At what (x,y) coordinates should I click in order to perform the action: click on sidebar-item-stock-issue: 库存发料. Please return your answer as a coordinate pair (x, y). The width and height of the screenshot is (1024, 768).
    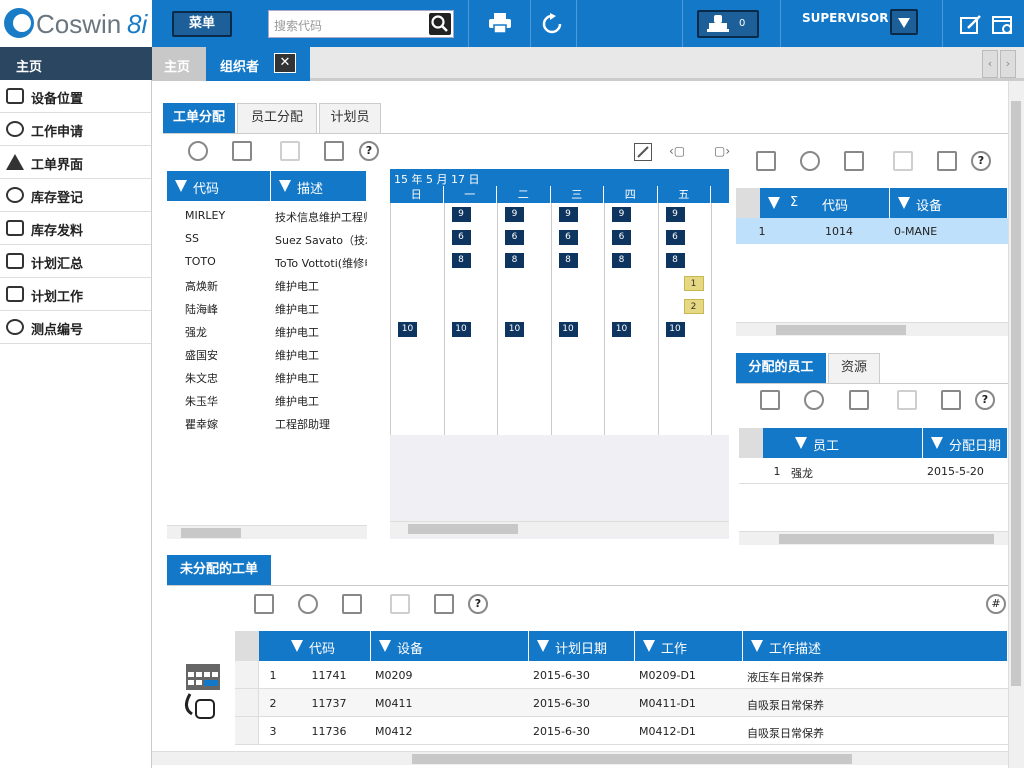
    Looking at the image, I should click on (75, 228).